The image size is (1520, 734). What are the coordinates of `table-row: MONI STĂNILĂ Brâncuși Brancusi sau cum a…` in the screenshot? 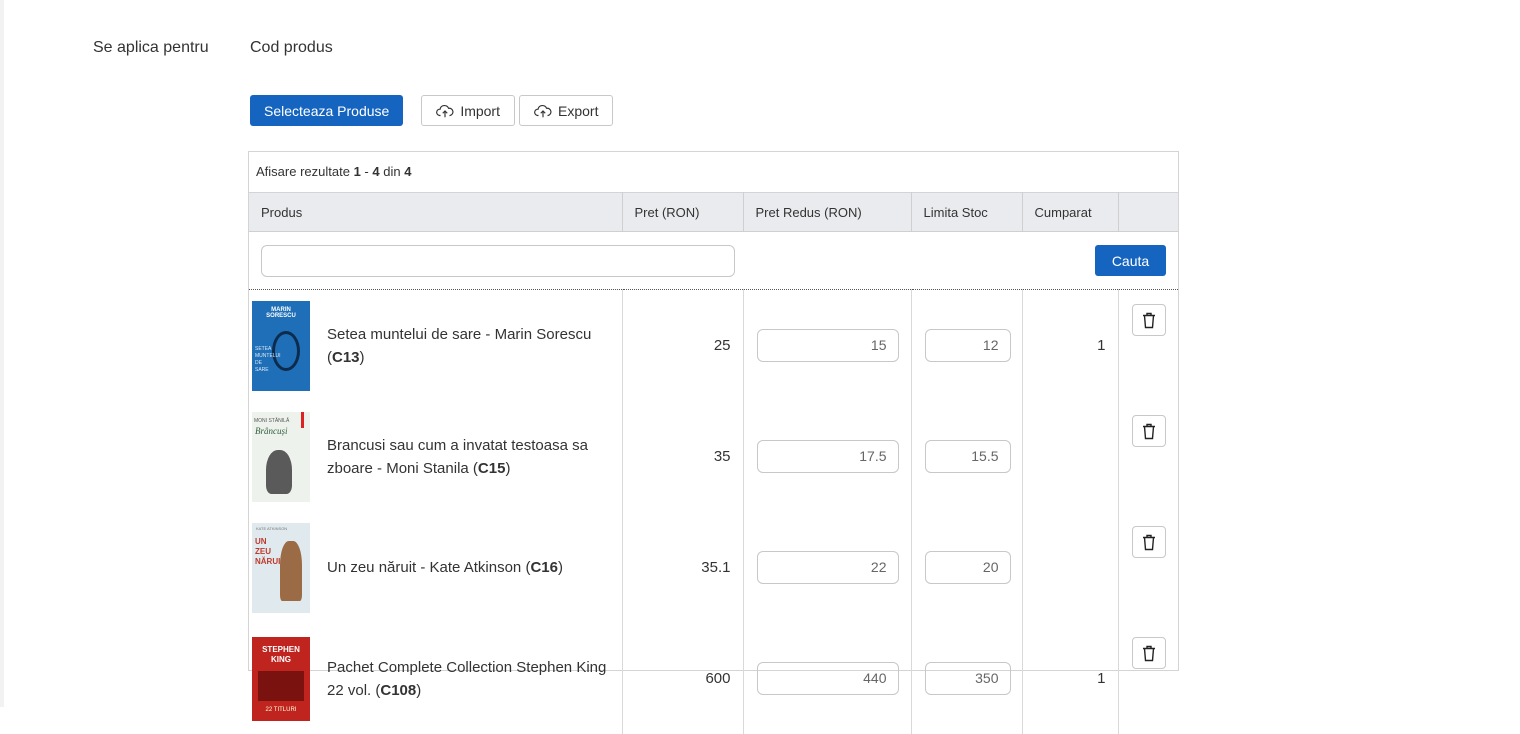 It's located at (713, 456).